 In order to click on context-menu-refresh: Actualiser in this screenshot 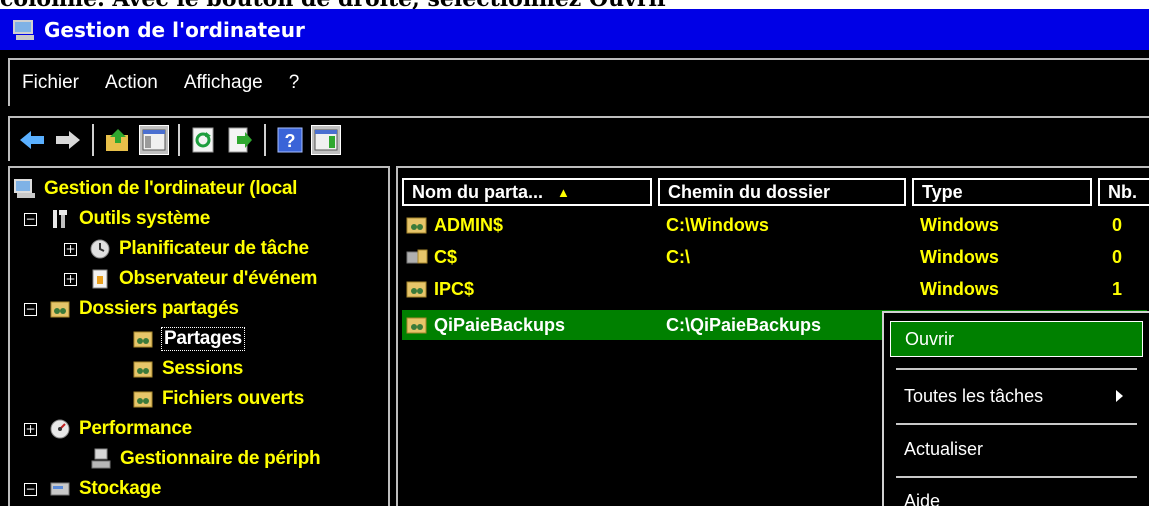, I will do `click(1016, 449)`.